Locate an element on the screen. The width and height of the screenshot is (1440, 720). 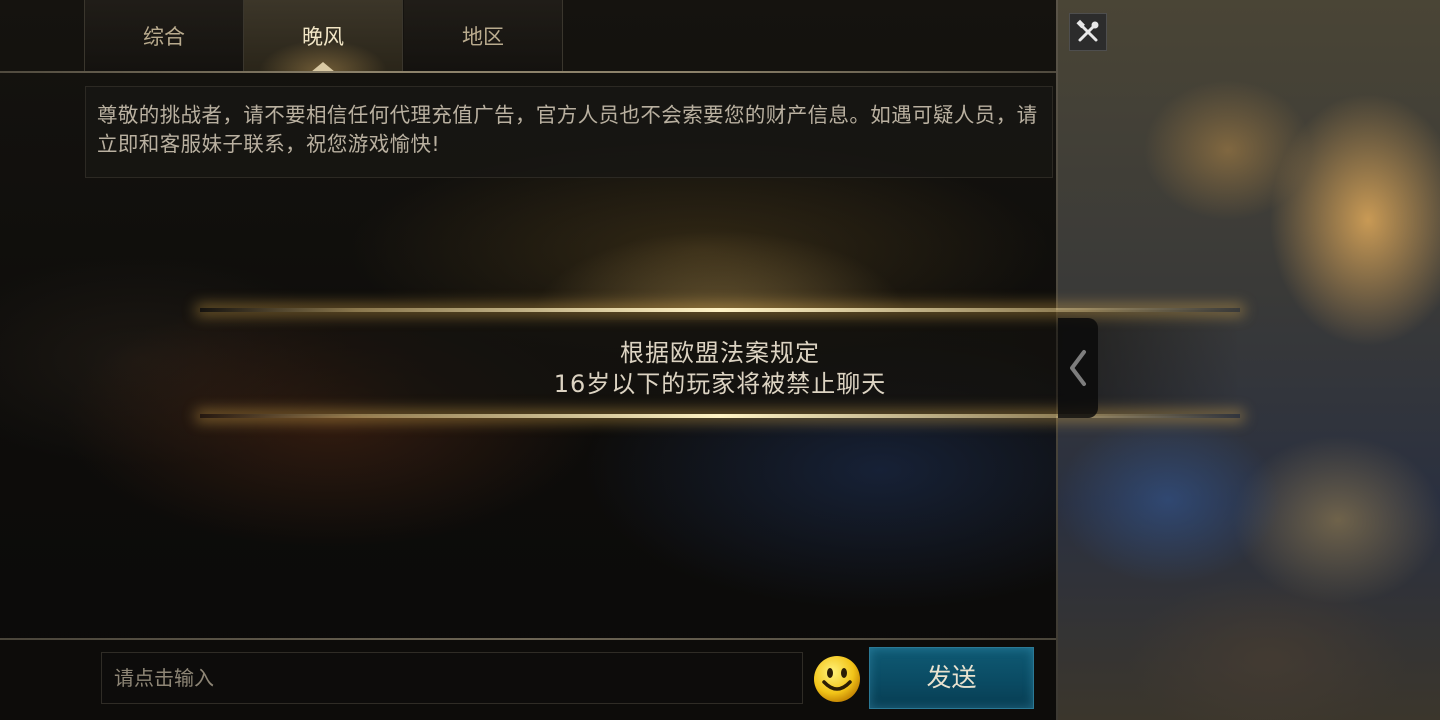
tools-icon is located at coordinates (1087, 30).